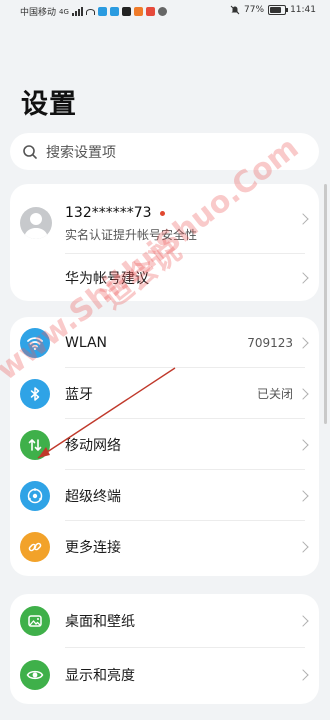 This screenshot has height=720, width=330. What do you see at coordinates (164, 675) in the screenshot?
I see `settings-item-display-brightness: 显示和亮度` at bounding box center [164, 675].